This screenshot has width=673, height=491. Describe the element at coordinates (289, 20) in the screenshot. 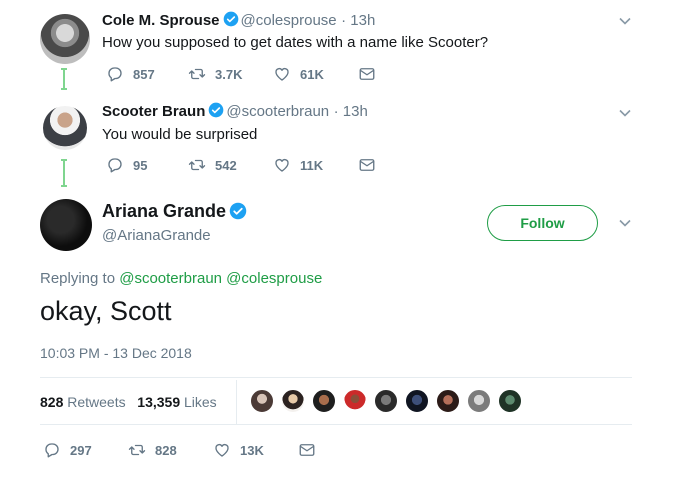

I see `author-handle: @colesprouse` at that location.